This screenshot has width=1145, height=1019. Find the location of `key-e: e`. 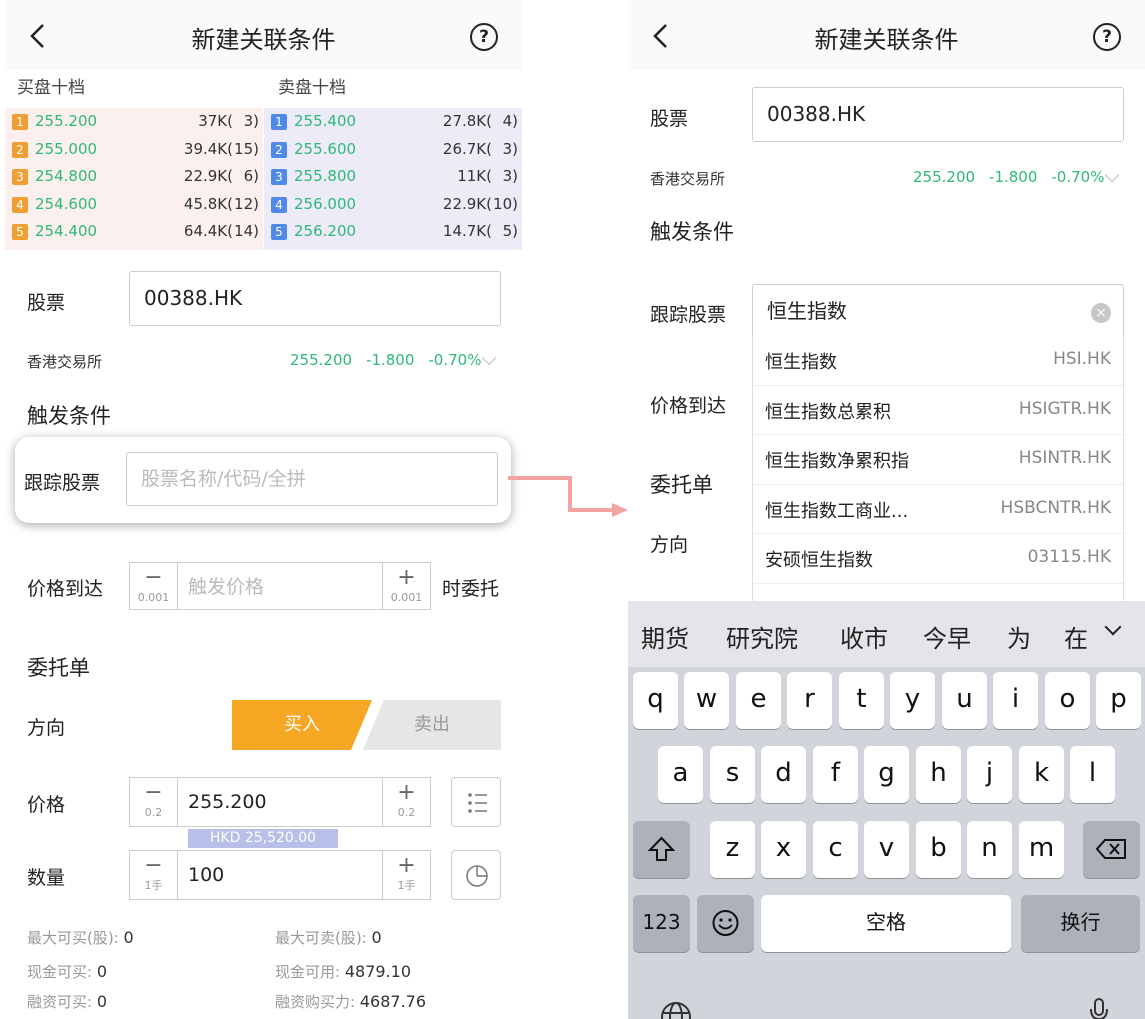

key-e: e is located at coordinates (758, 700).